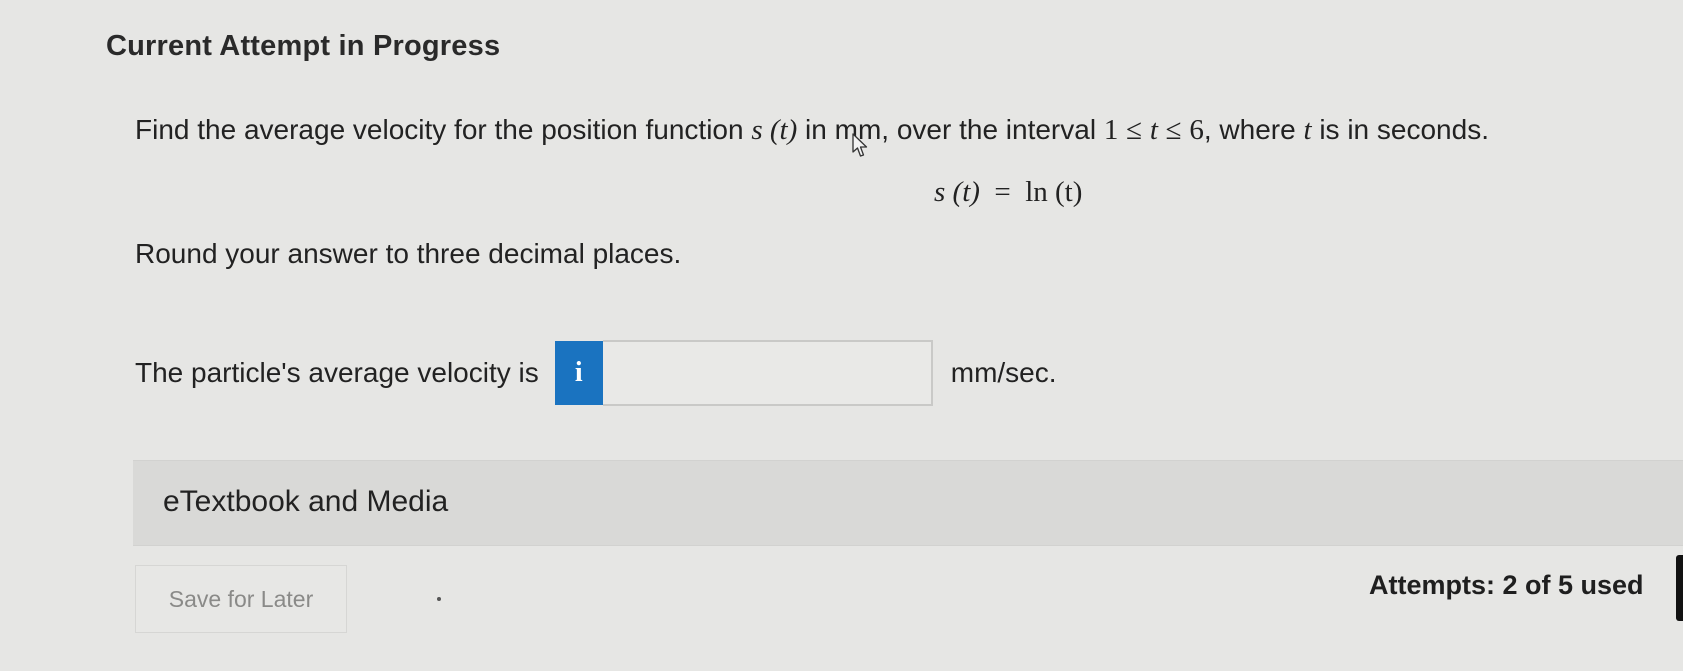 Image resolution: width=1683 pixels, height=671 pixels. I want to click on question-text-end: is in seconds., so click(1400, 129).